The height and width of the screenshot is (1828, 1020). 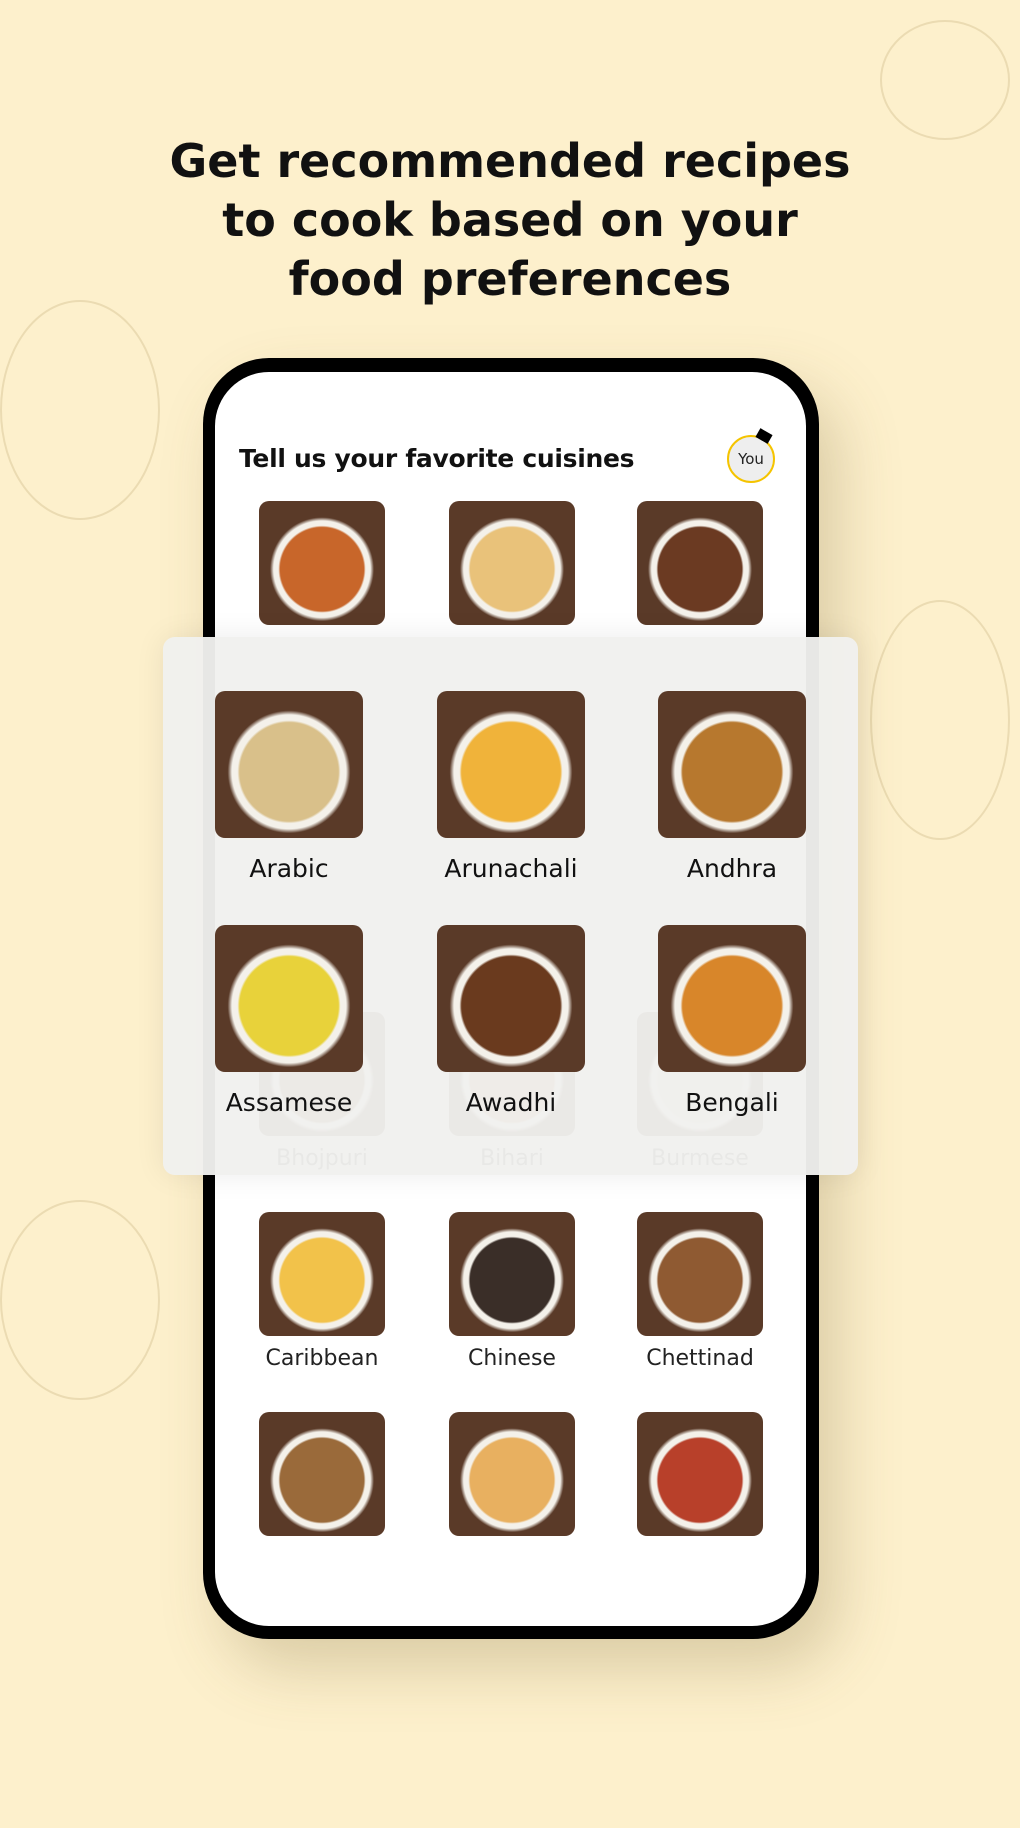 I want to click on profile-avatar: You, so click(x=751, y=459).